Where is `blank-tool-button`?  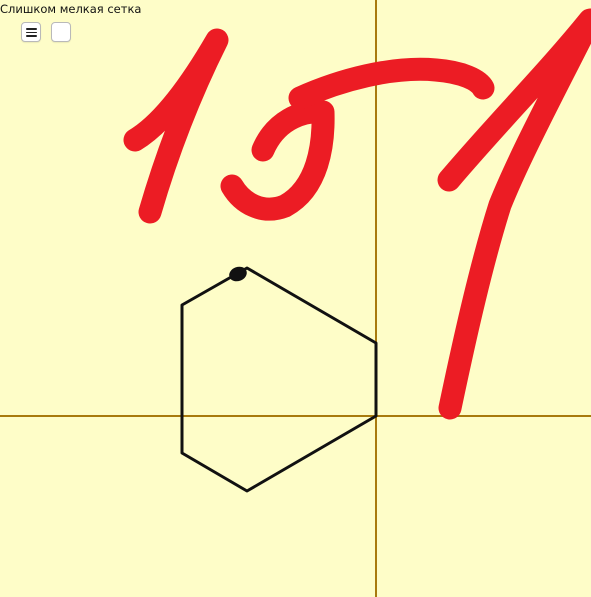
blank-tool-button is located at coordinates (61, 32).